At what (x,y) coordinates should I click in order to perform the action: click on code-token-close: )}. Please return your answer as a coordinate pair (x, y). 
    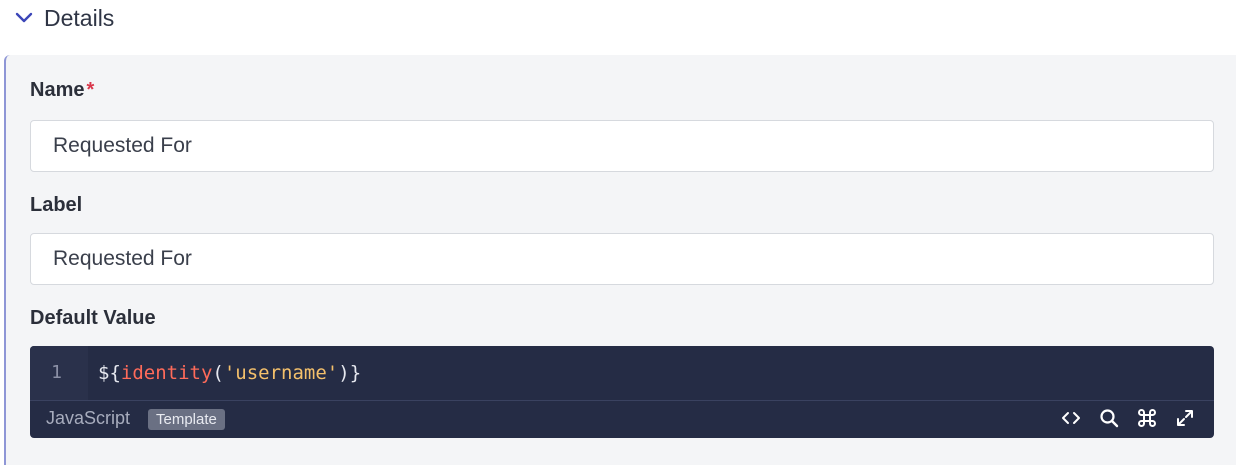
    Looking at the image, I should click on (350, 373).